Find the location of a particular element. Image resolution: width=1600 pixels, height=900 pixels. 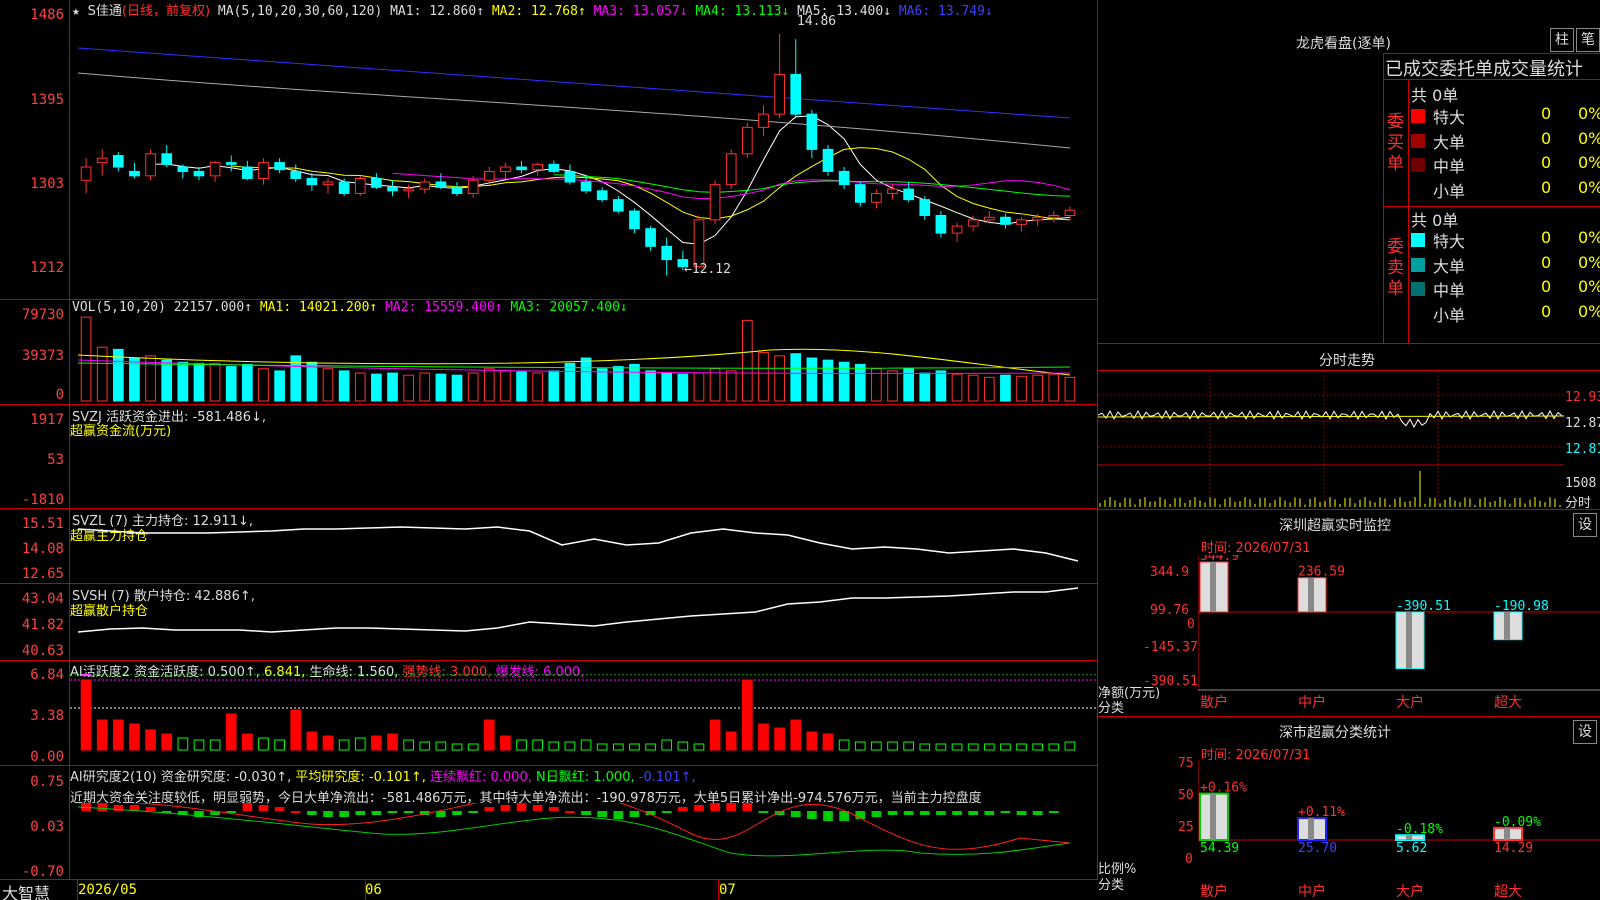

ai1-ytick-0: 6.84 is located at coordinates (47, 675).